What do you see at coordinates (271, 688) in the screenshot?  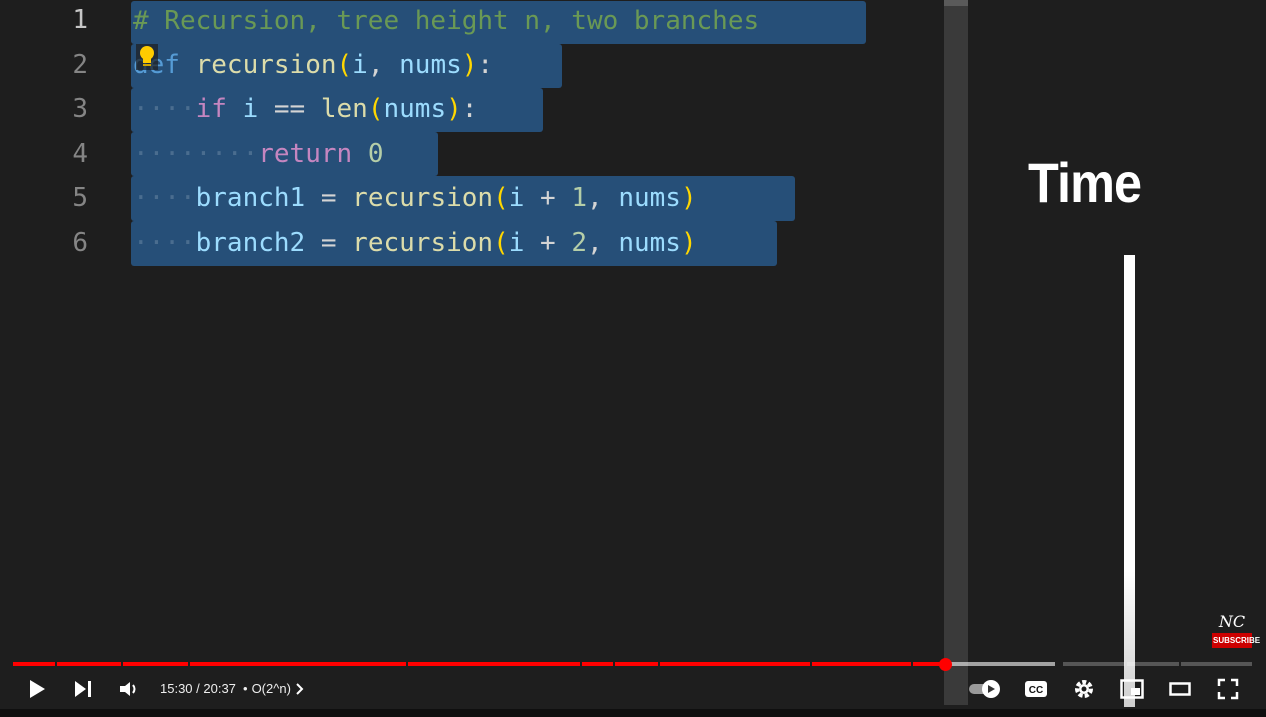 I see `chapter-title: O(2^n)` at bounding box center [271, 688].